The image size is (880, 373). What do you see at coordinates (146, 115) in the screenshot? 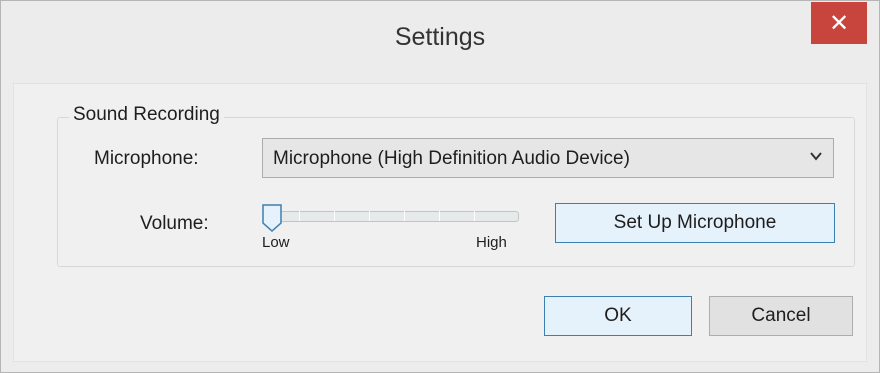
I see `sound-recording-label: Sound Recording` at bounding box center [146, 115].